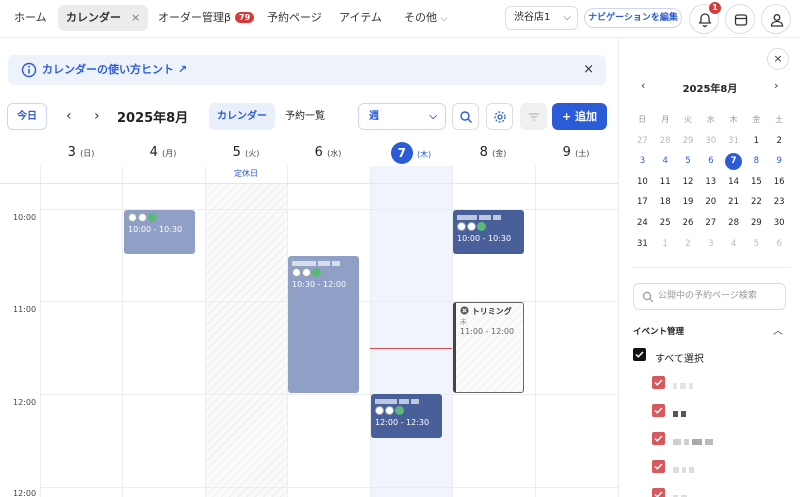  I want to click on mini-next-month-icon: ›, so click(776, 85).